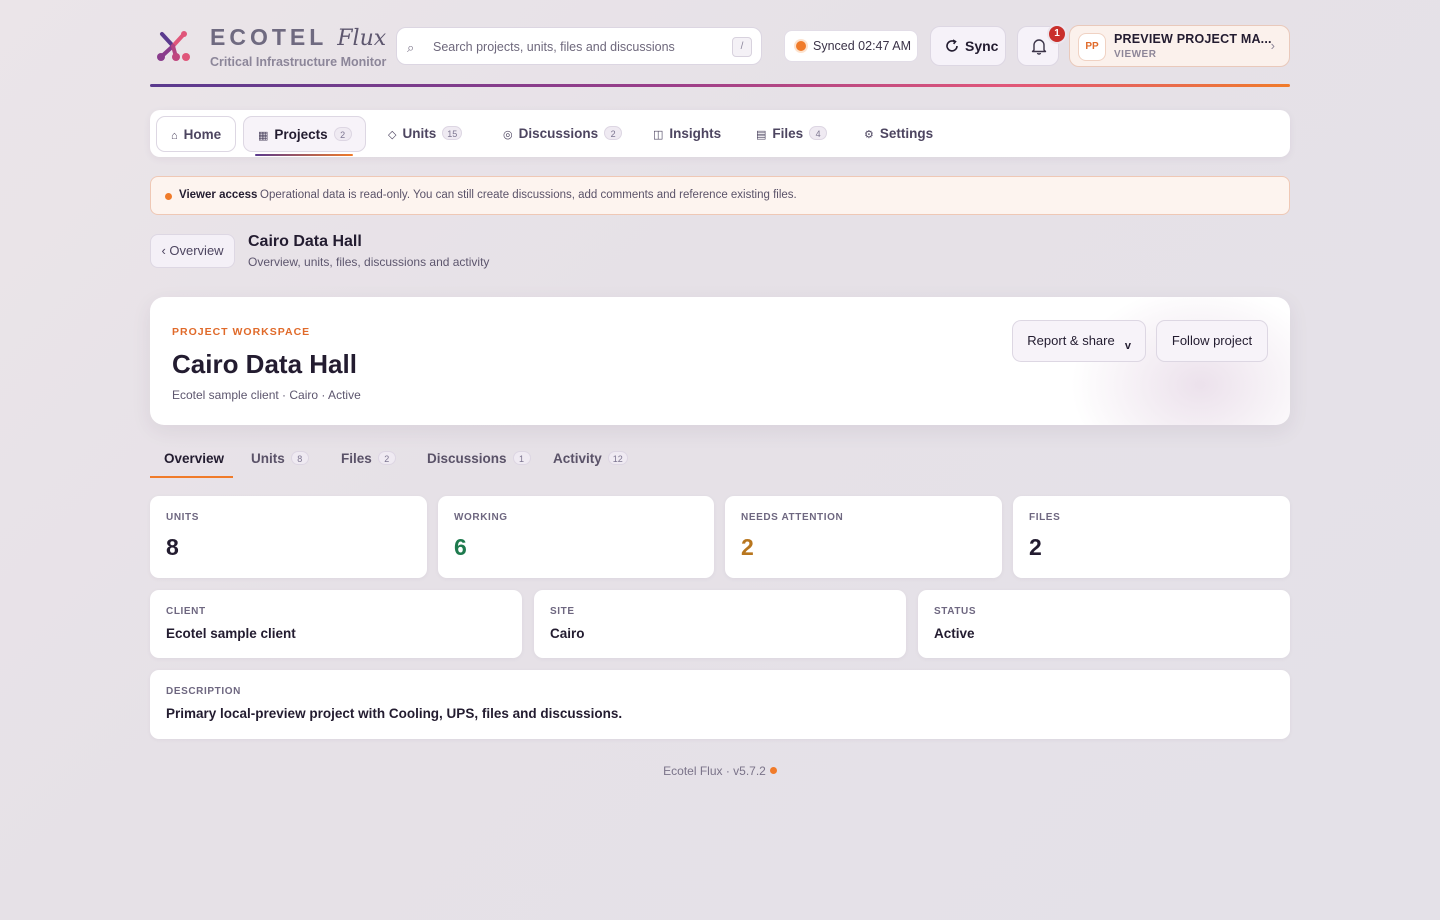  Describe the element at coordinates (481, 517) in the screenshot. I see `stat-label: WORKING` at that location.